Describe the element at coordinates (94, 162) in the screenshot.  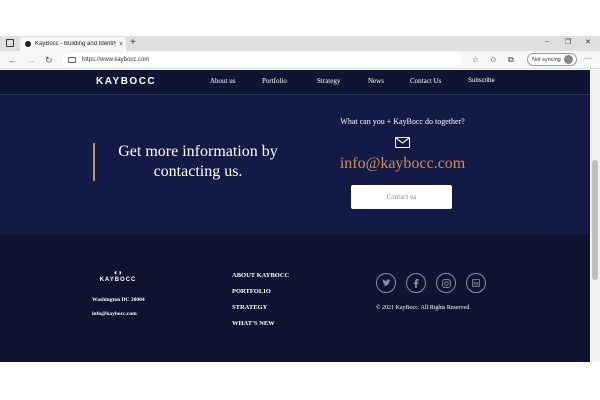
I see `accent-bar` at that location.